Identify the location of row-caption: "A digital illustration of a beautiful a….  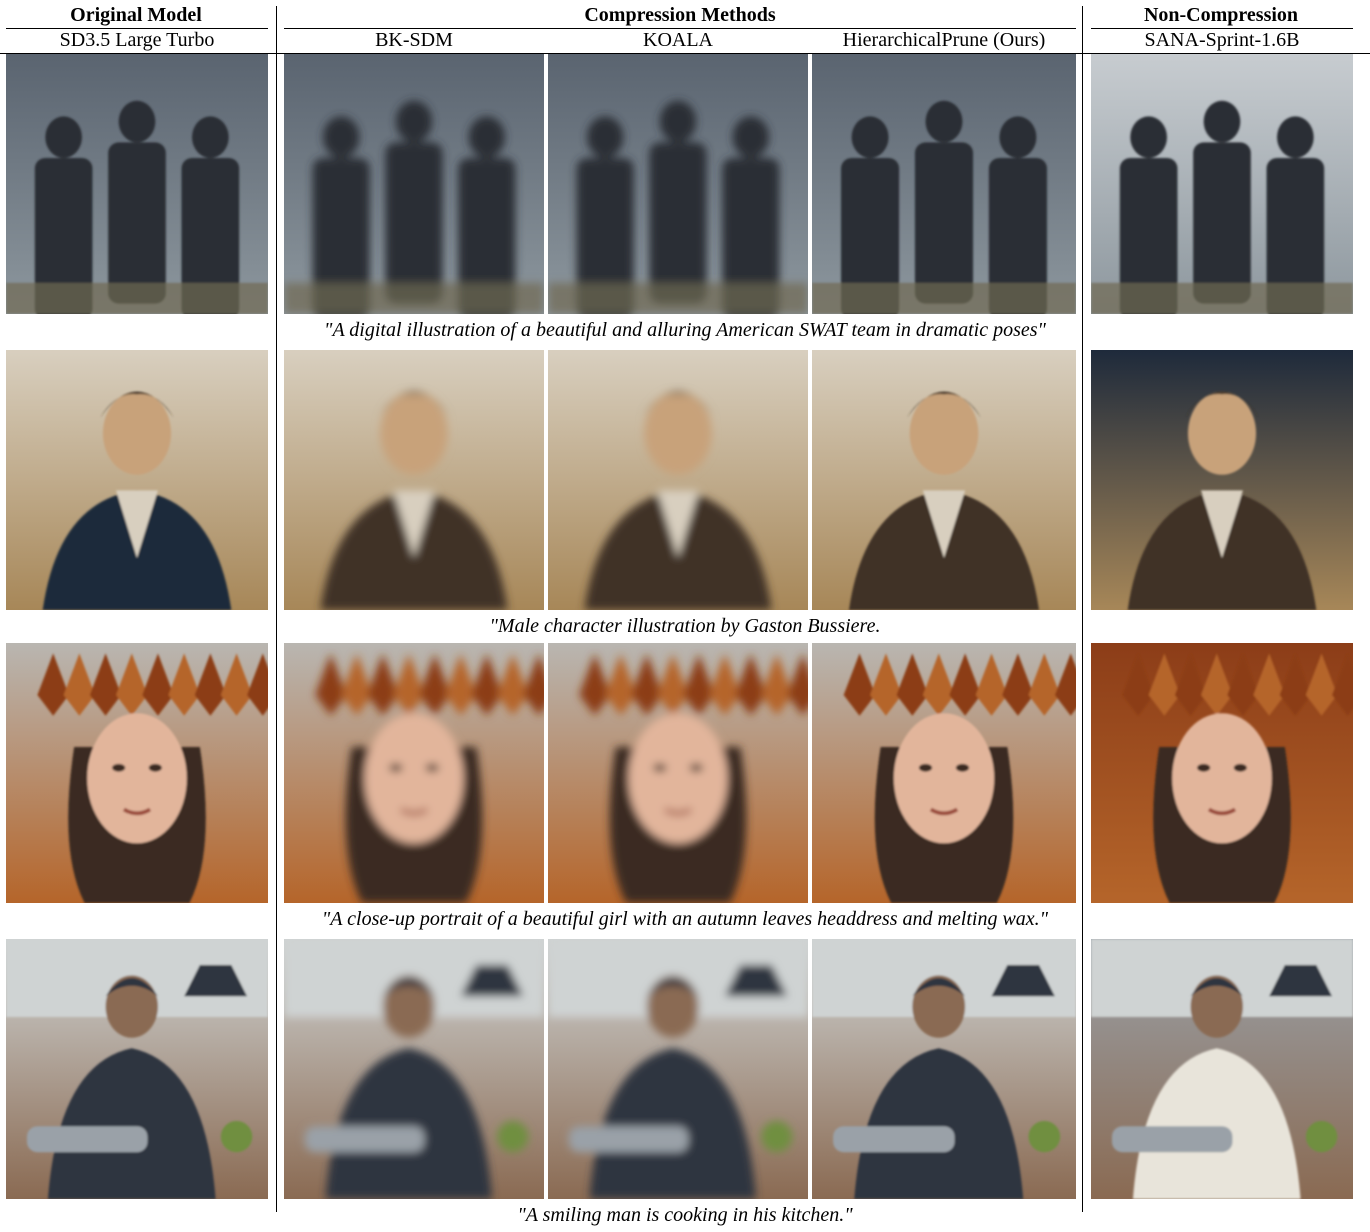
(685, 330).